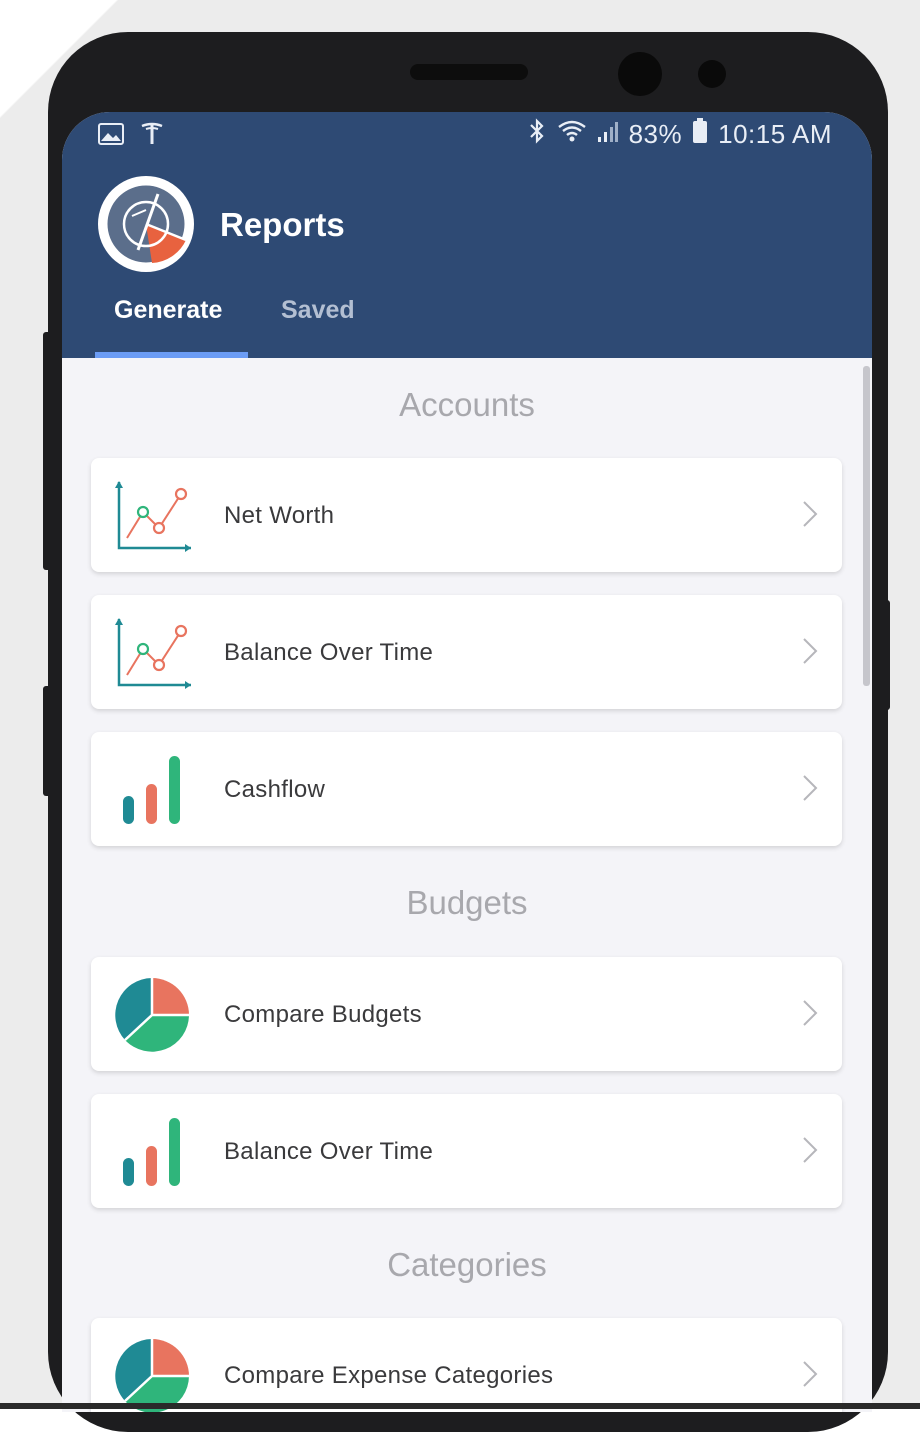 This screenshot has width=920, height=1432. Describe the element at coordinates (466, 515) in the screenshot. I see `report-item-net-worth: Net Worth` at that location.